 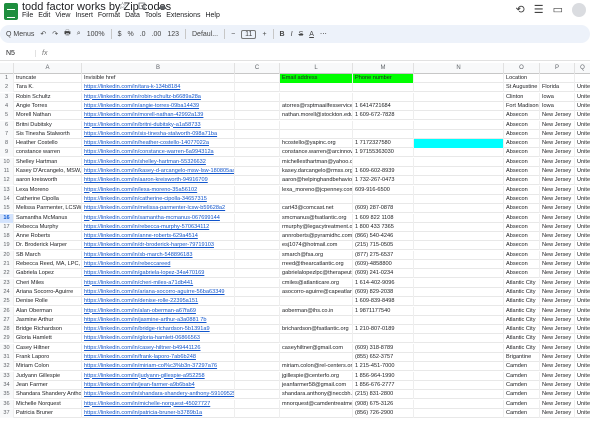 I want to click on cell: Bridge Richardson, so click(x=48, y=330).